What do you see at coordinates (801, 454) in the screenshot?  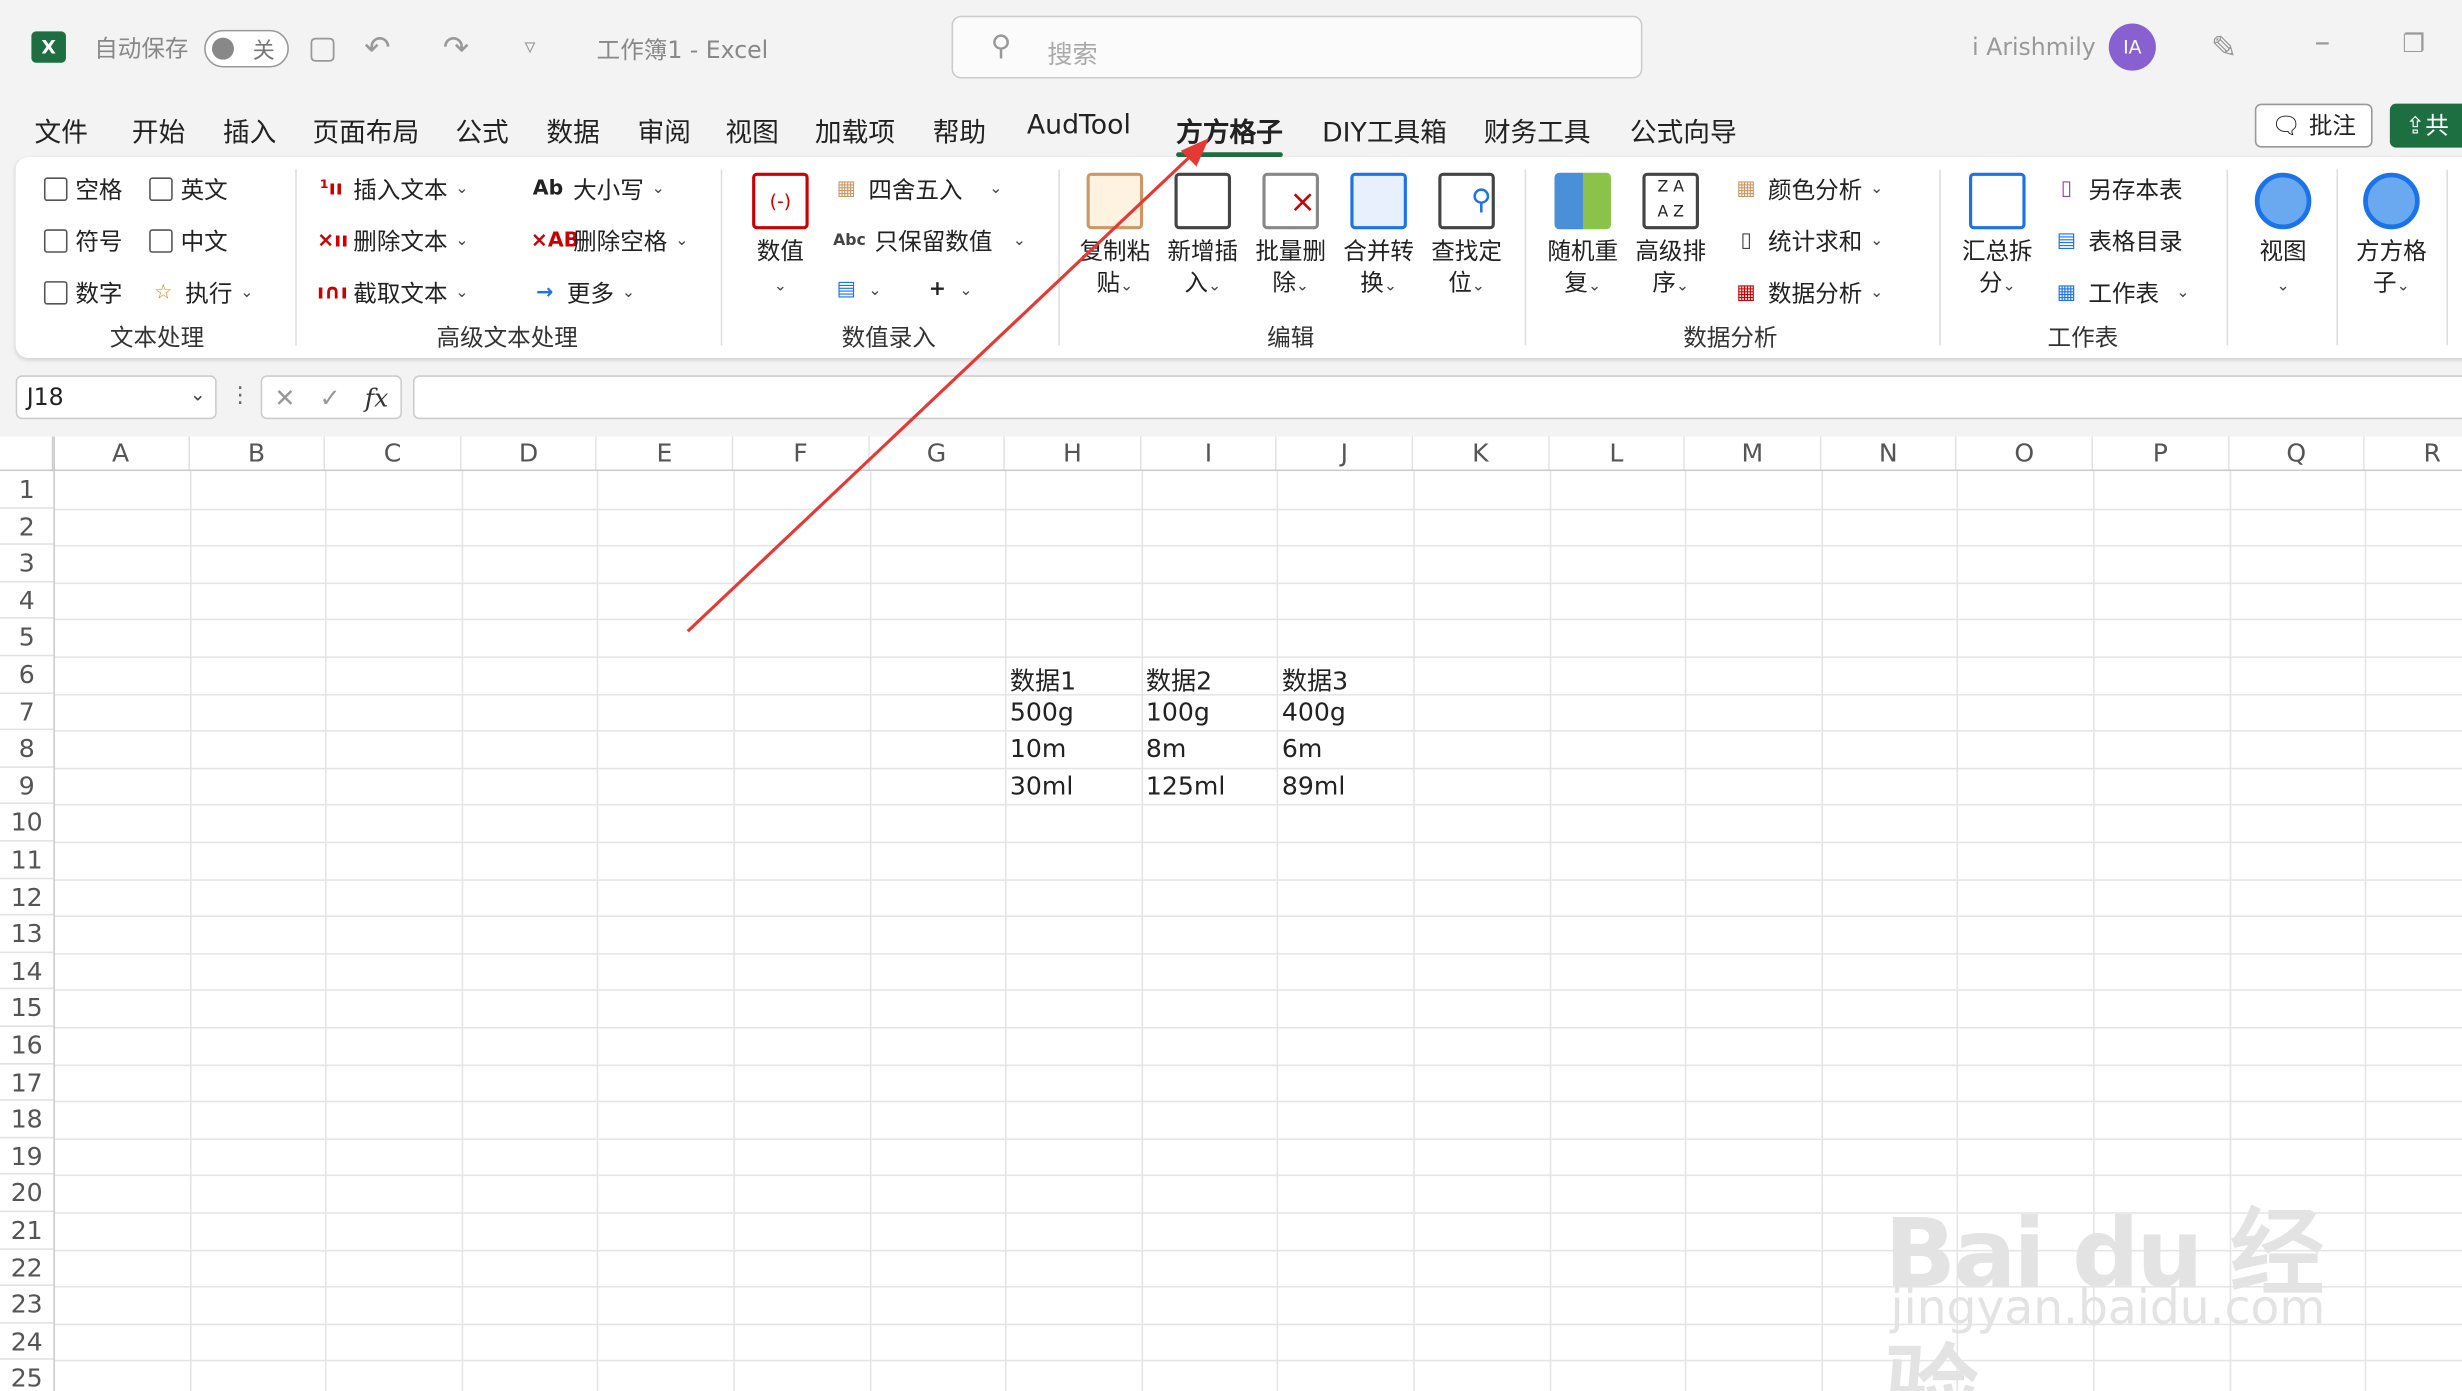 I see `column-header-f: F` at bounding box center [801, 454].